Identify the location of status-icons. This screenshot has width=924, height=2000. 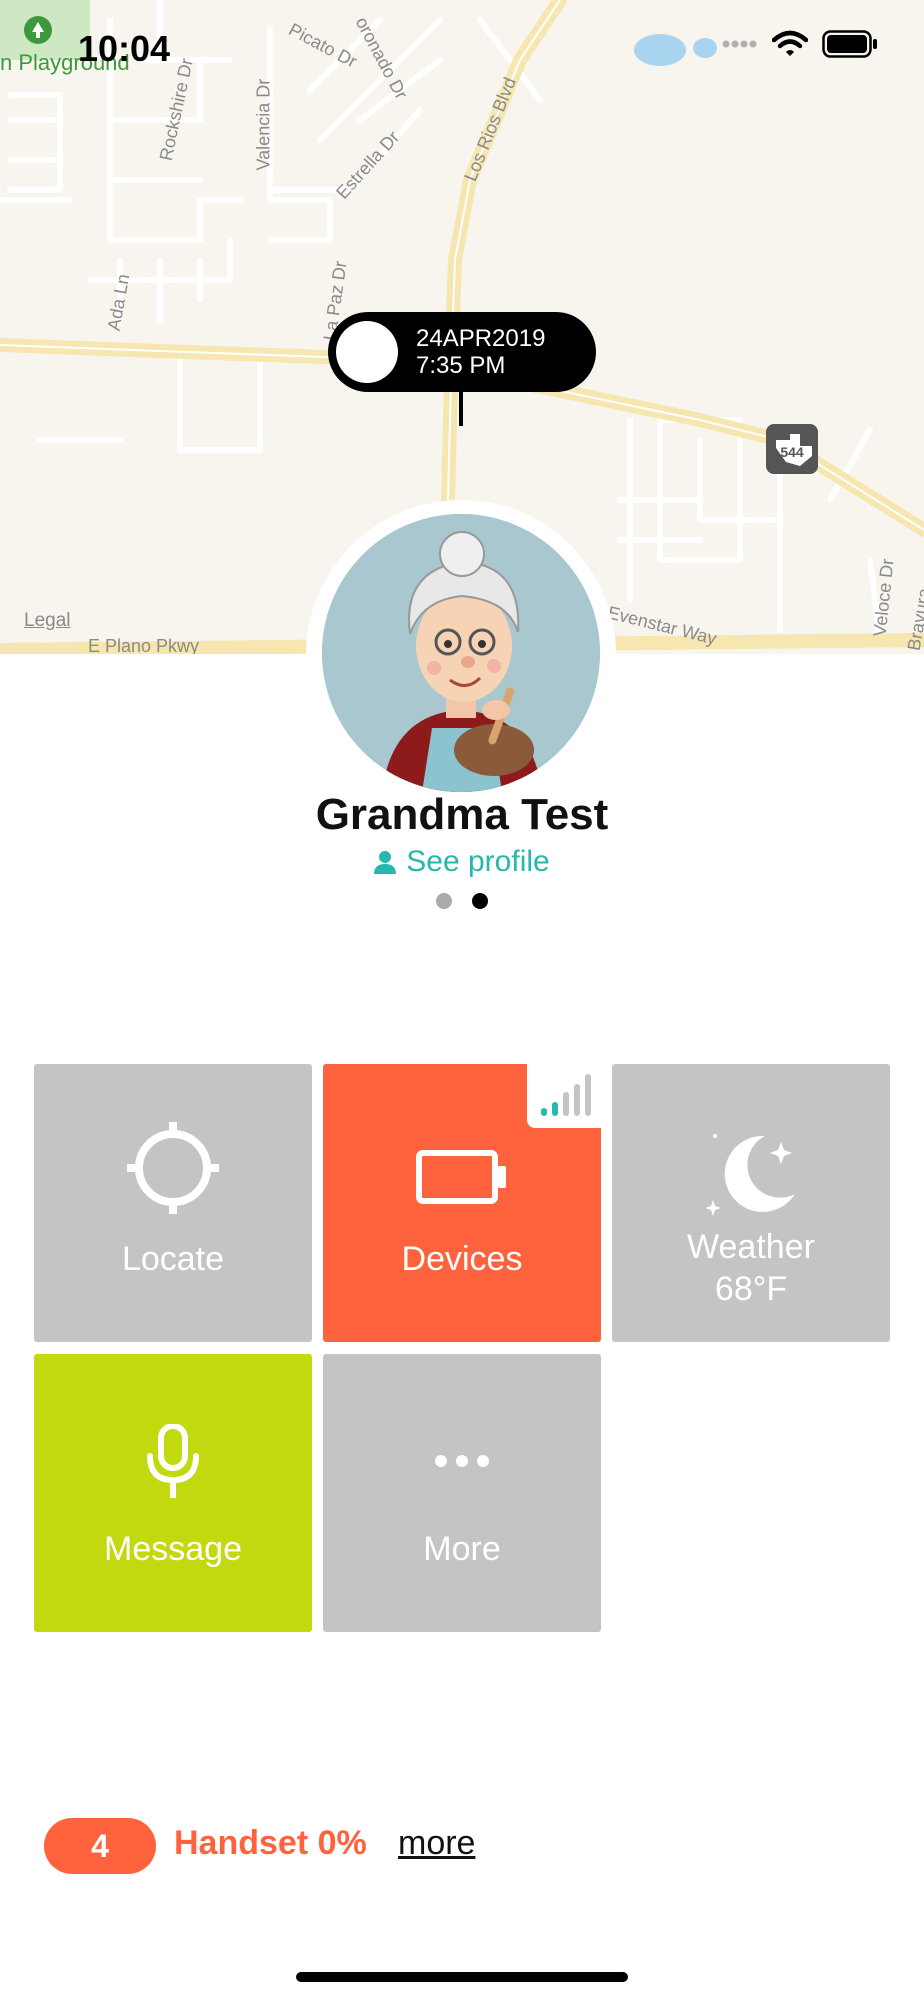
(800, 44).